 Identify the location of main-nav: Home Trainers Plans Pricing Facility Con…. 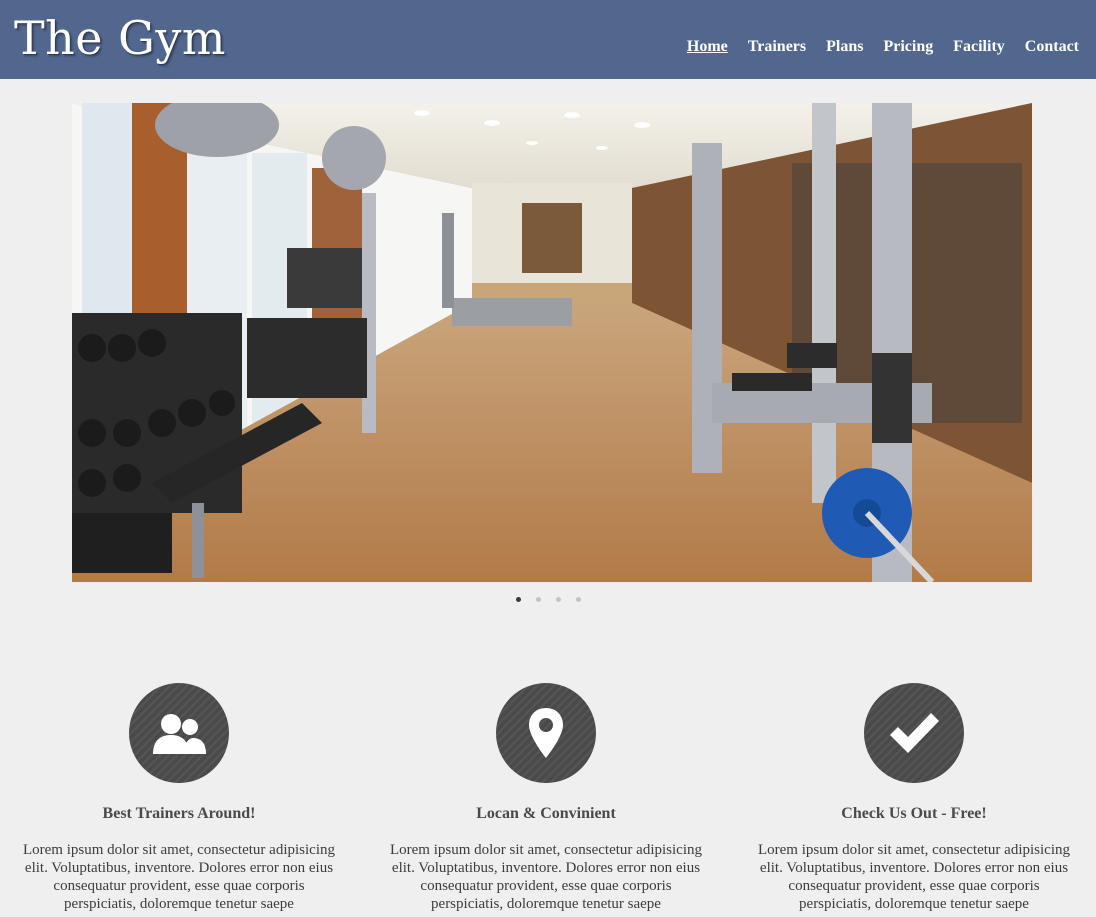
(873, 47).